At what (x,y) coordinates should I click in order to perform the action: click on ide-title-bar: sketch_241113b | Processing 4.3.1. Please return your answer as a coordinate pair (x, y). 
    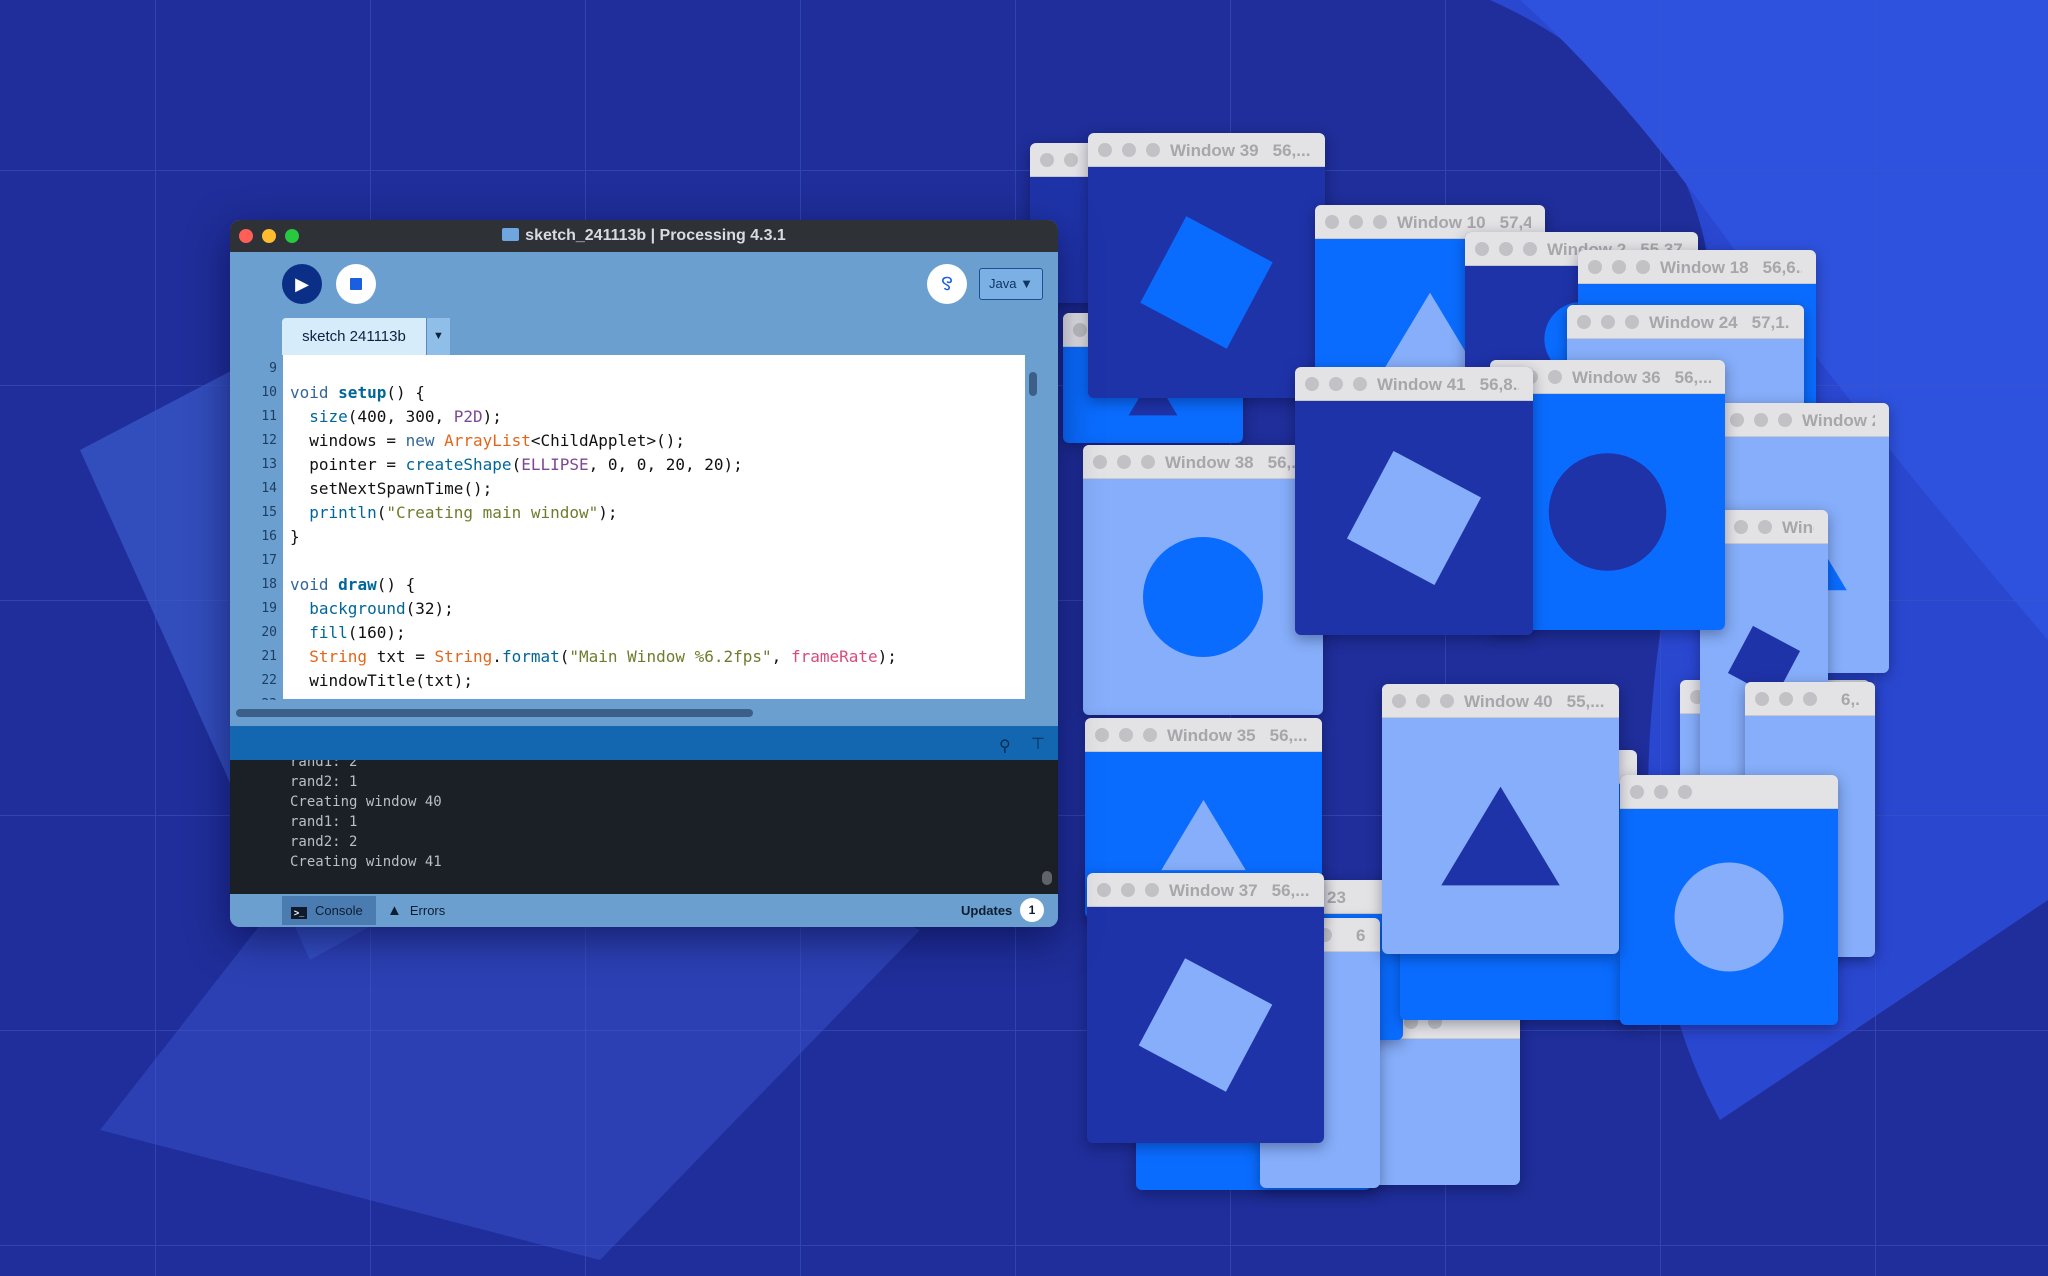
    Looking at the image, I should click on (644, 236).